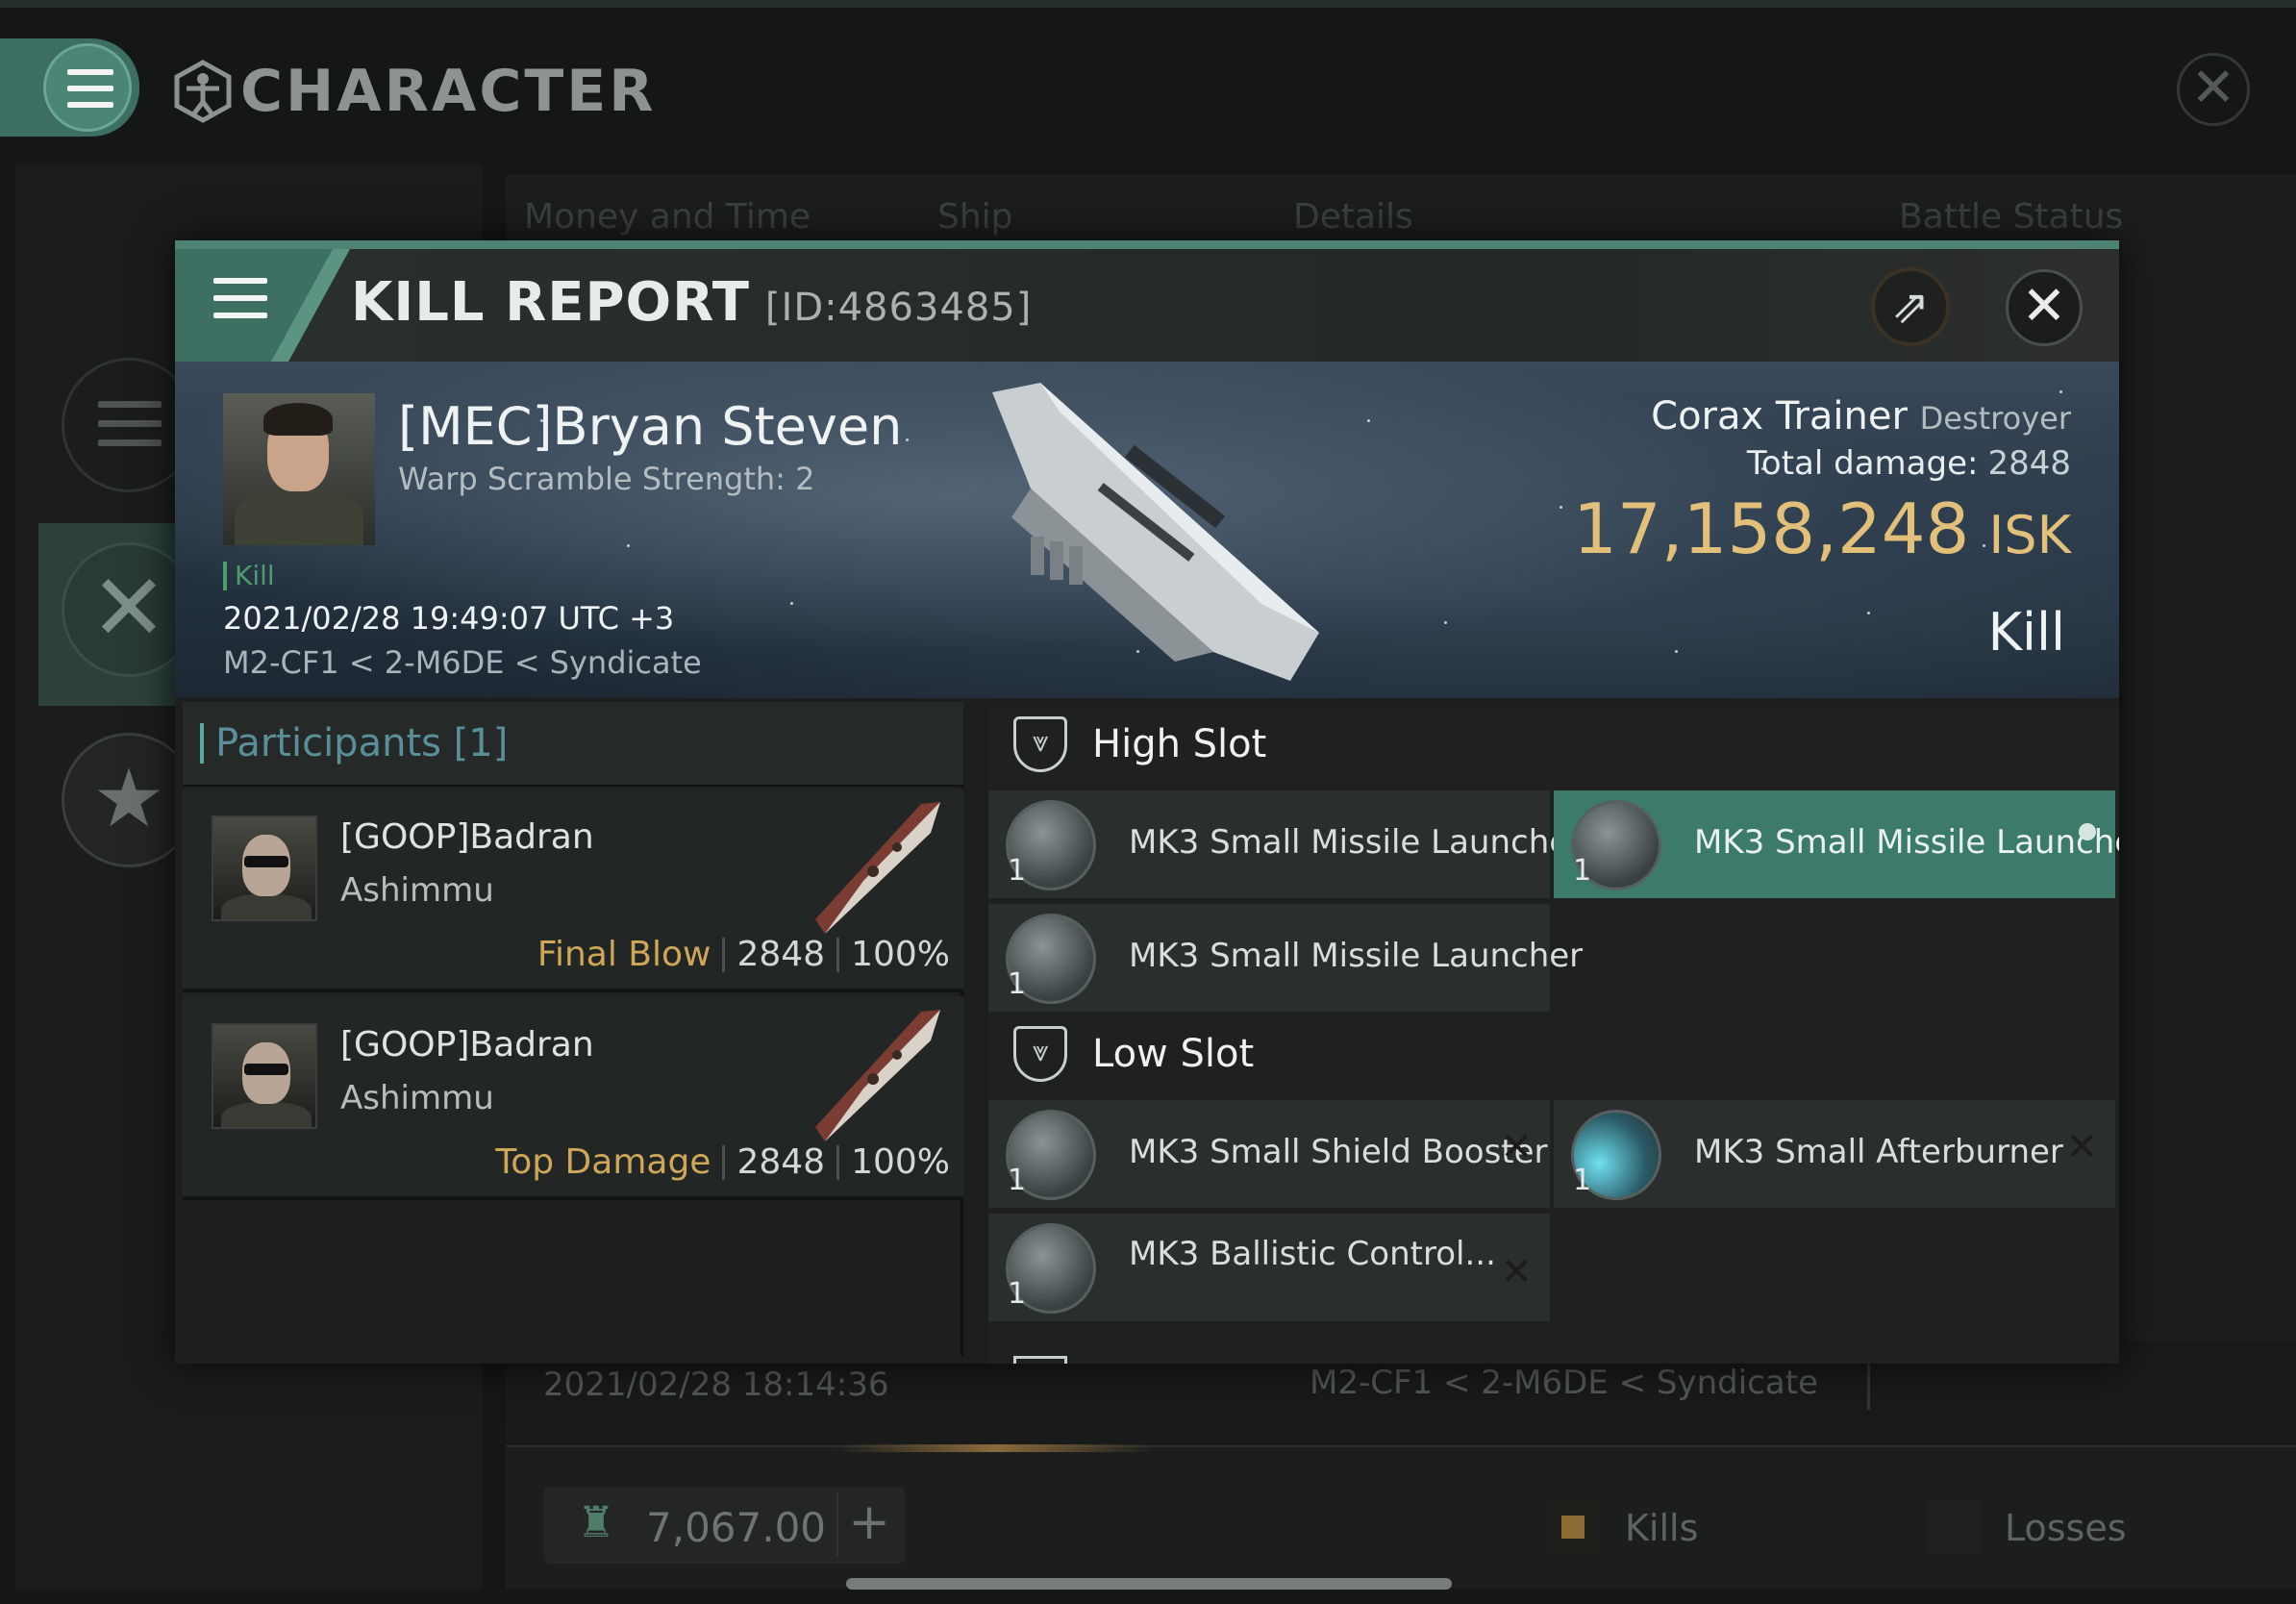  Describe the element at coordinates (2087, 831) in the screenshot. I see `dropped-indicator-icon` at that location.